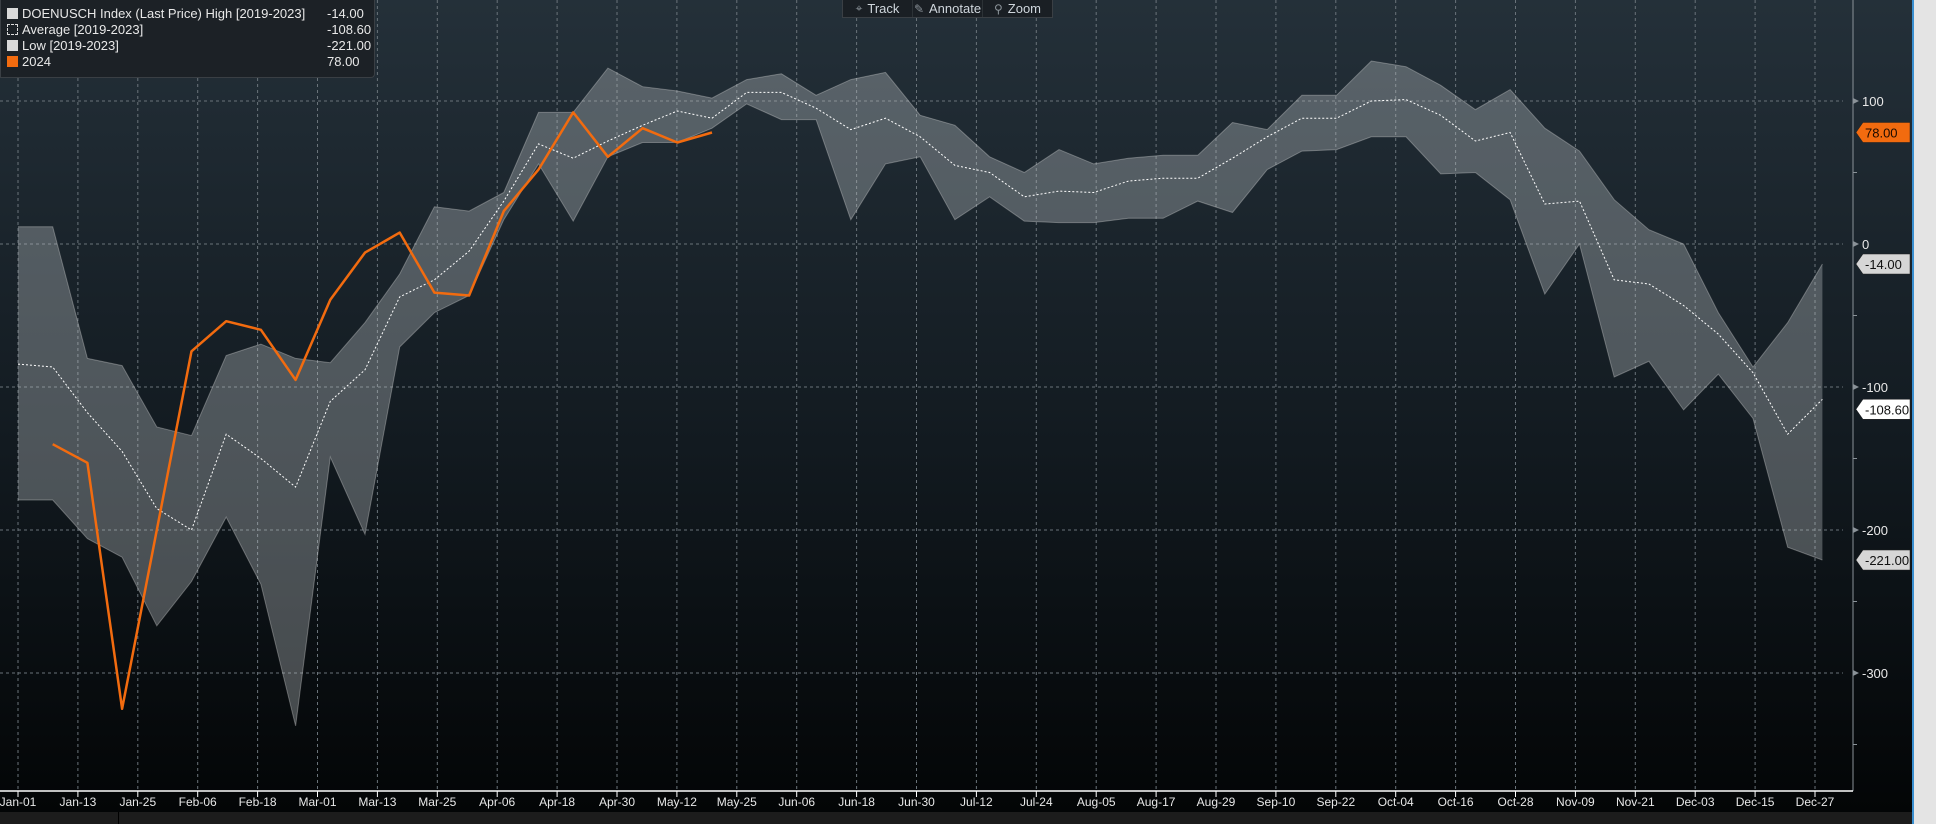  Describe the element at coordinates (976, 802) in the screenshot. I see `x-tick-label: Jul-12` at that location.